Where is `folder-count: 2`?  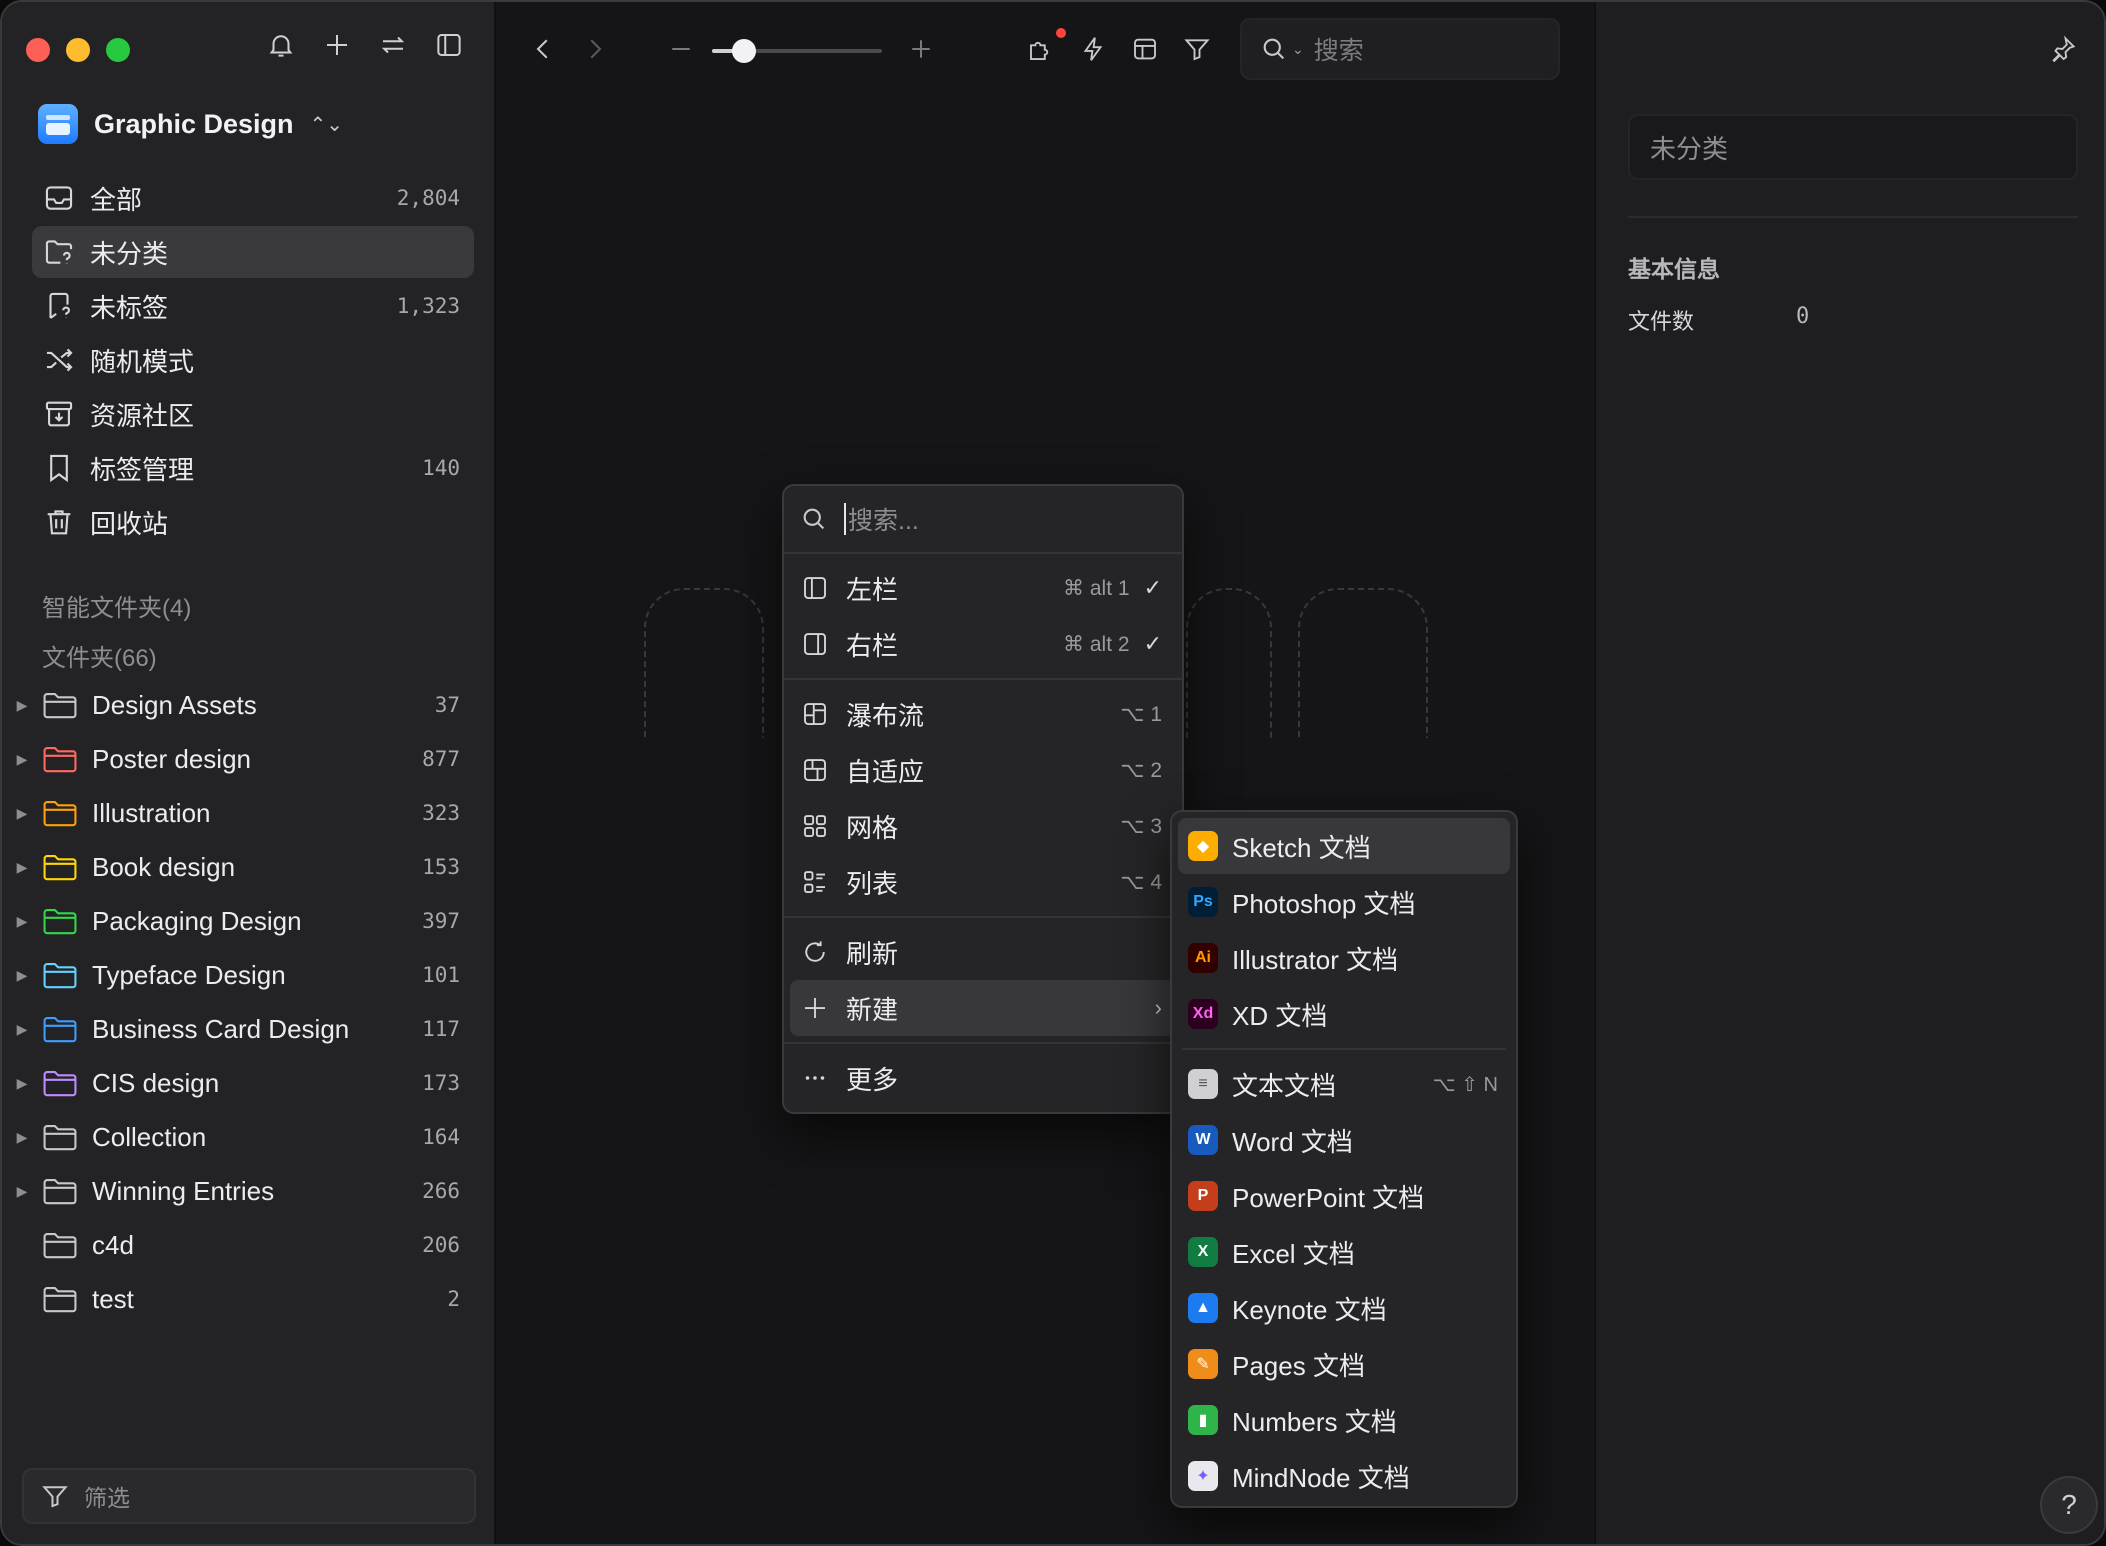 folder-count: 2 is located at coordinates (453, 1299).